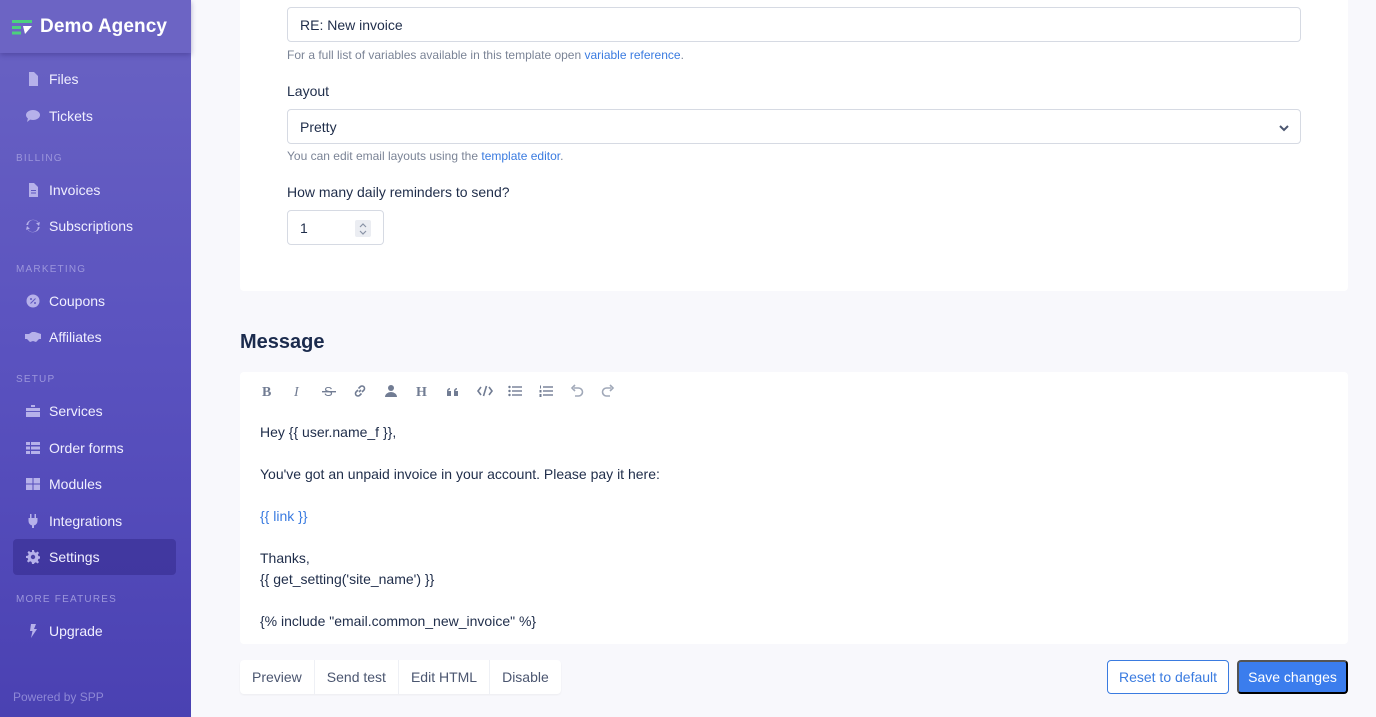 This screenshot has height=717, width=1376. What do you see at coordinates (585, 391) in the screenshot?
I see `undo-button` at bounding box center [585, 391].